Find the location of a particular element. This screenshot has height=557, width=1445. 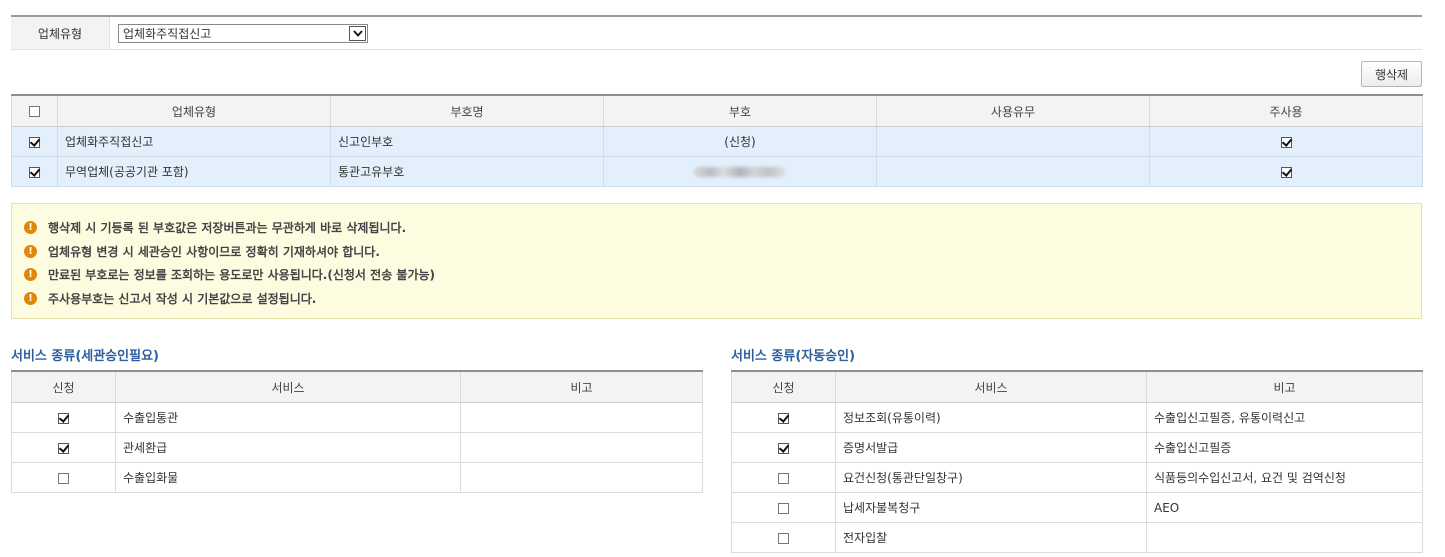

table-row: 업체화주직접신고 신고인부호 (신청) is located at coordinates (717, 141).